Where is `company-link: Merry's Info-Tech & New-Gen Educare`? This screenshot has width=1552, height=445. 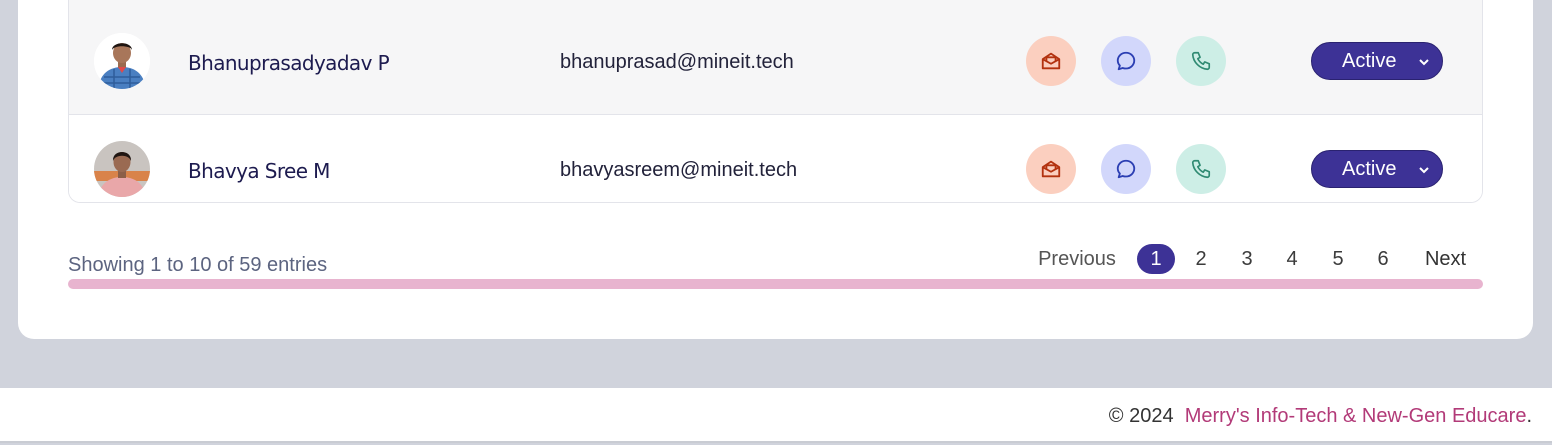 company-link: Merry's Info-Tech & New-Gen Educare is located at coordinates (1356, 416).